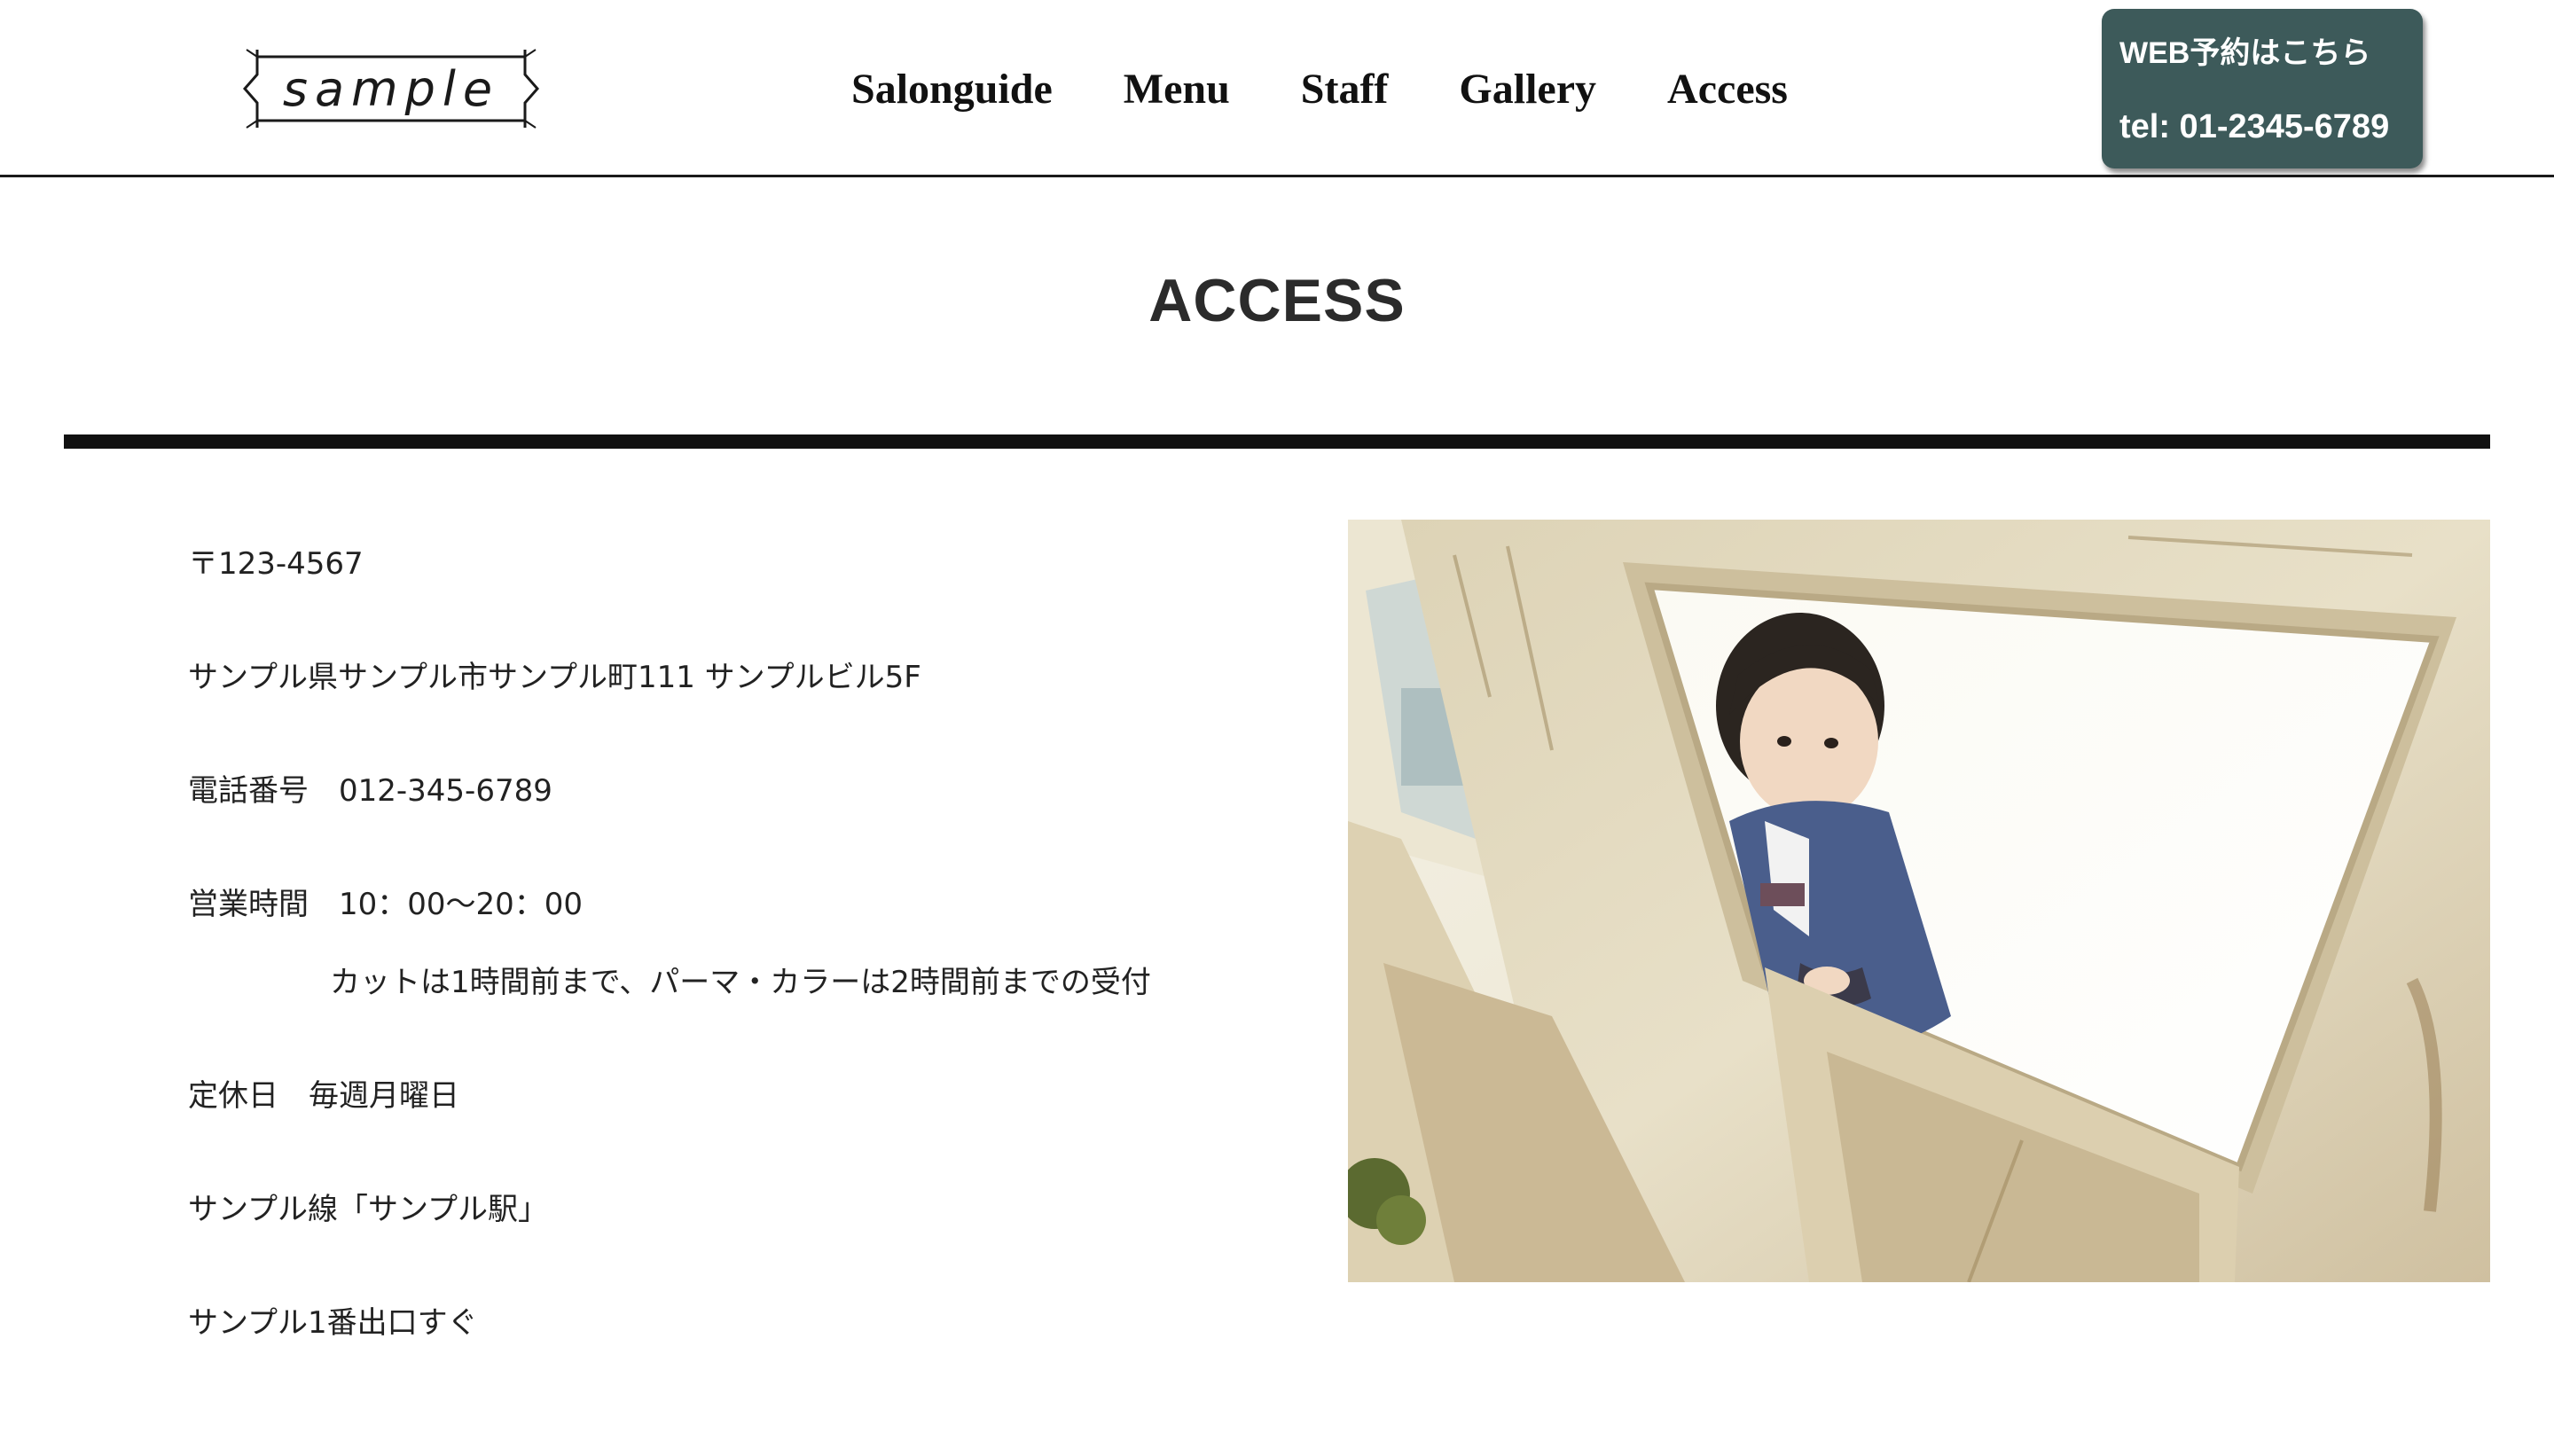 The height and width of the screenshot is (1456, 2554). What do you see at coordinates (333, 1323) in the screenshot?
I see `station-exit: サンプル1番出口すぐ` at bounding box center [333, 1323].